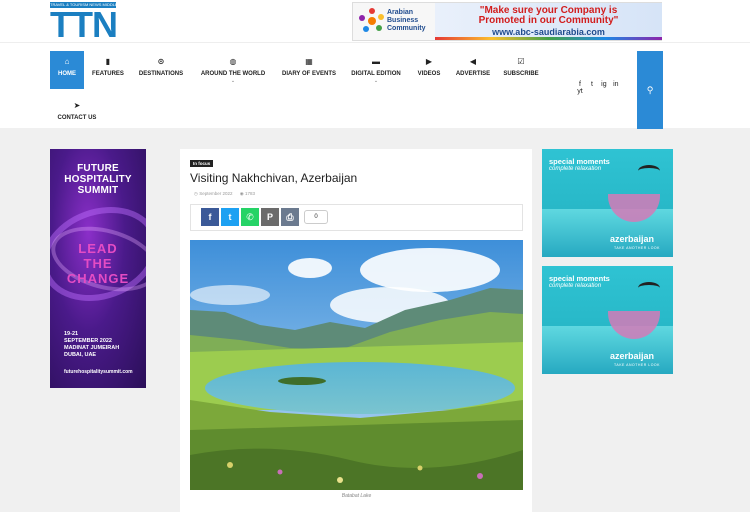 The width and height of the screenshot is (750, 512). Describe the element at coordinates (274, 178) in the screenshot. I see `article-title: Visiting Nakhchivan, Azerbaijan` at that location.